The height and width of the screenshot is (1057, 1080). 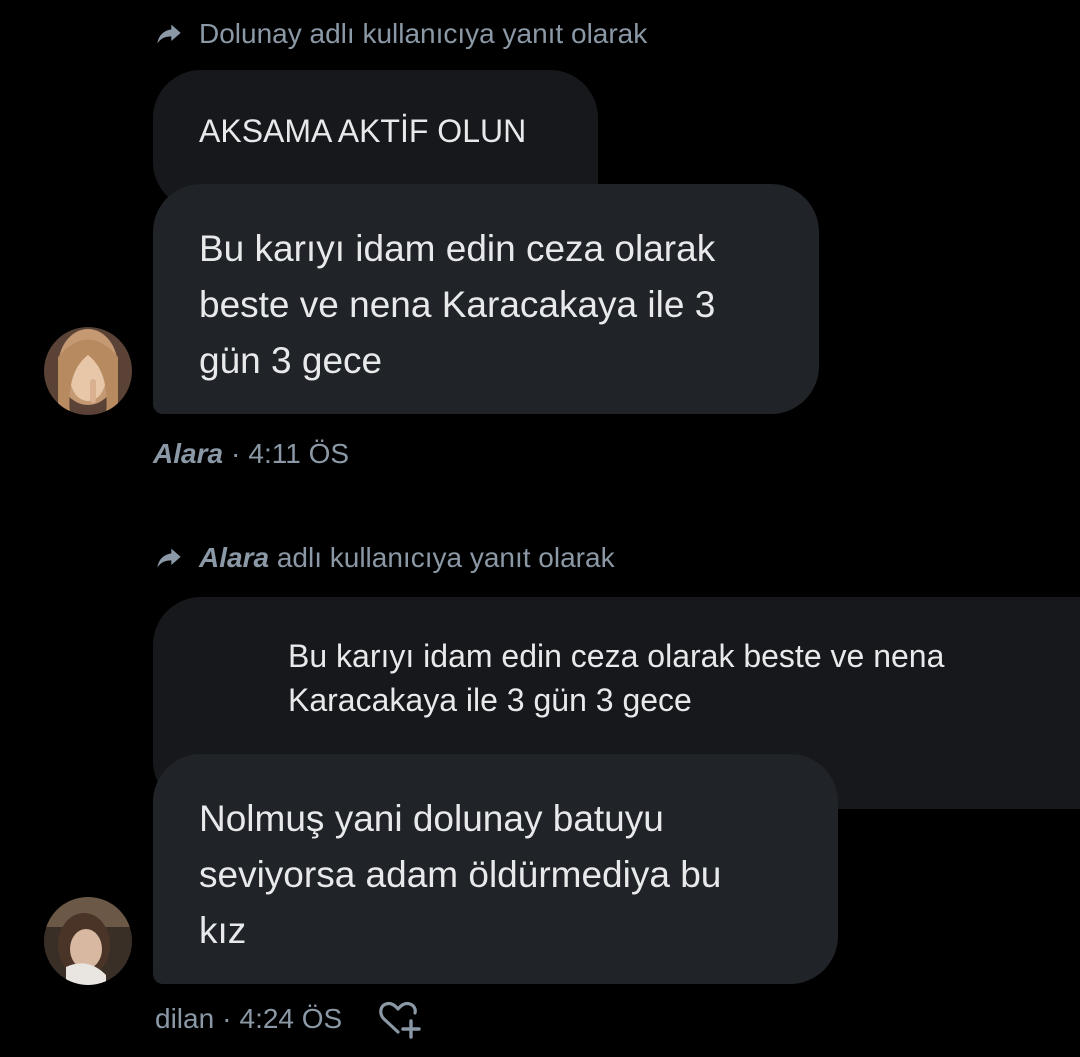 I want to click on message-line: seviyorsa adam öldürmediya bu, so click(x=460, y=874).